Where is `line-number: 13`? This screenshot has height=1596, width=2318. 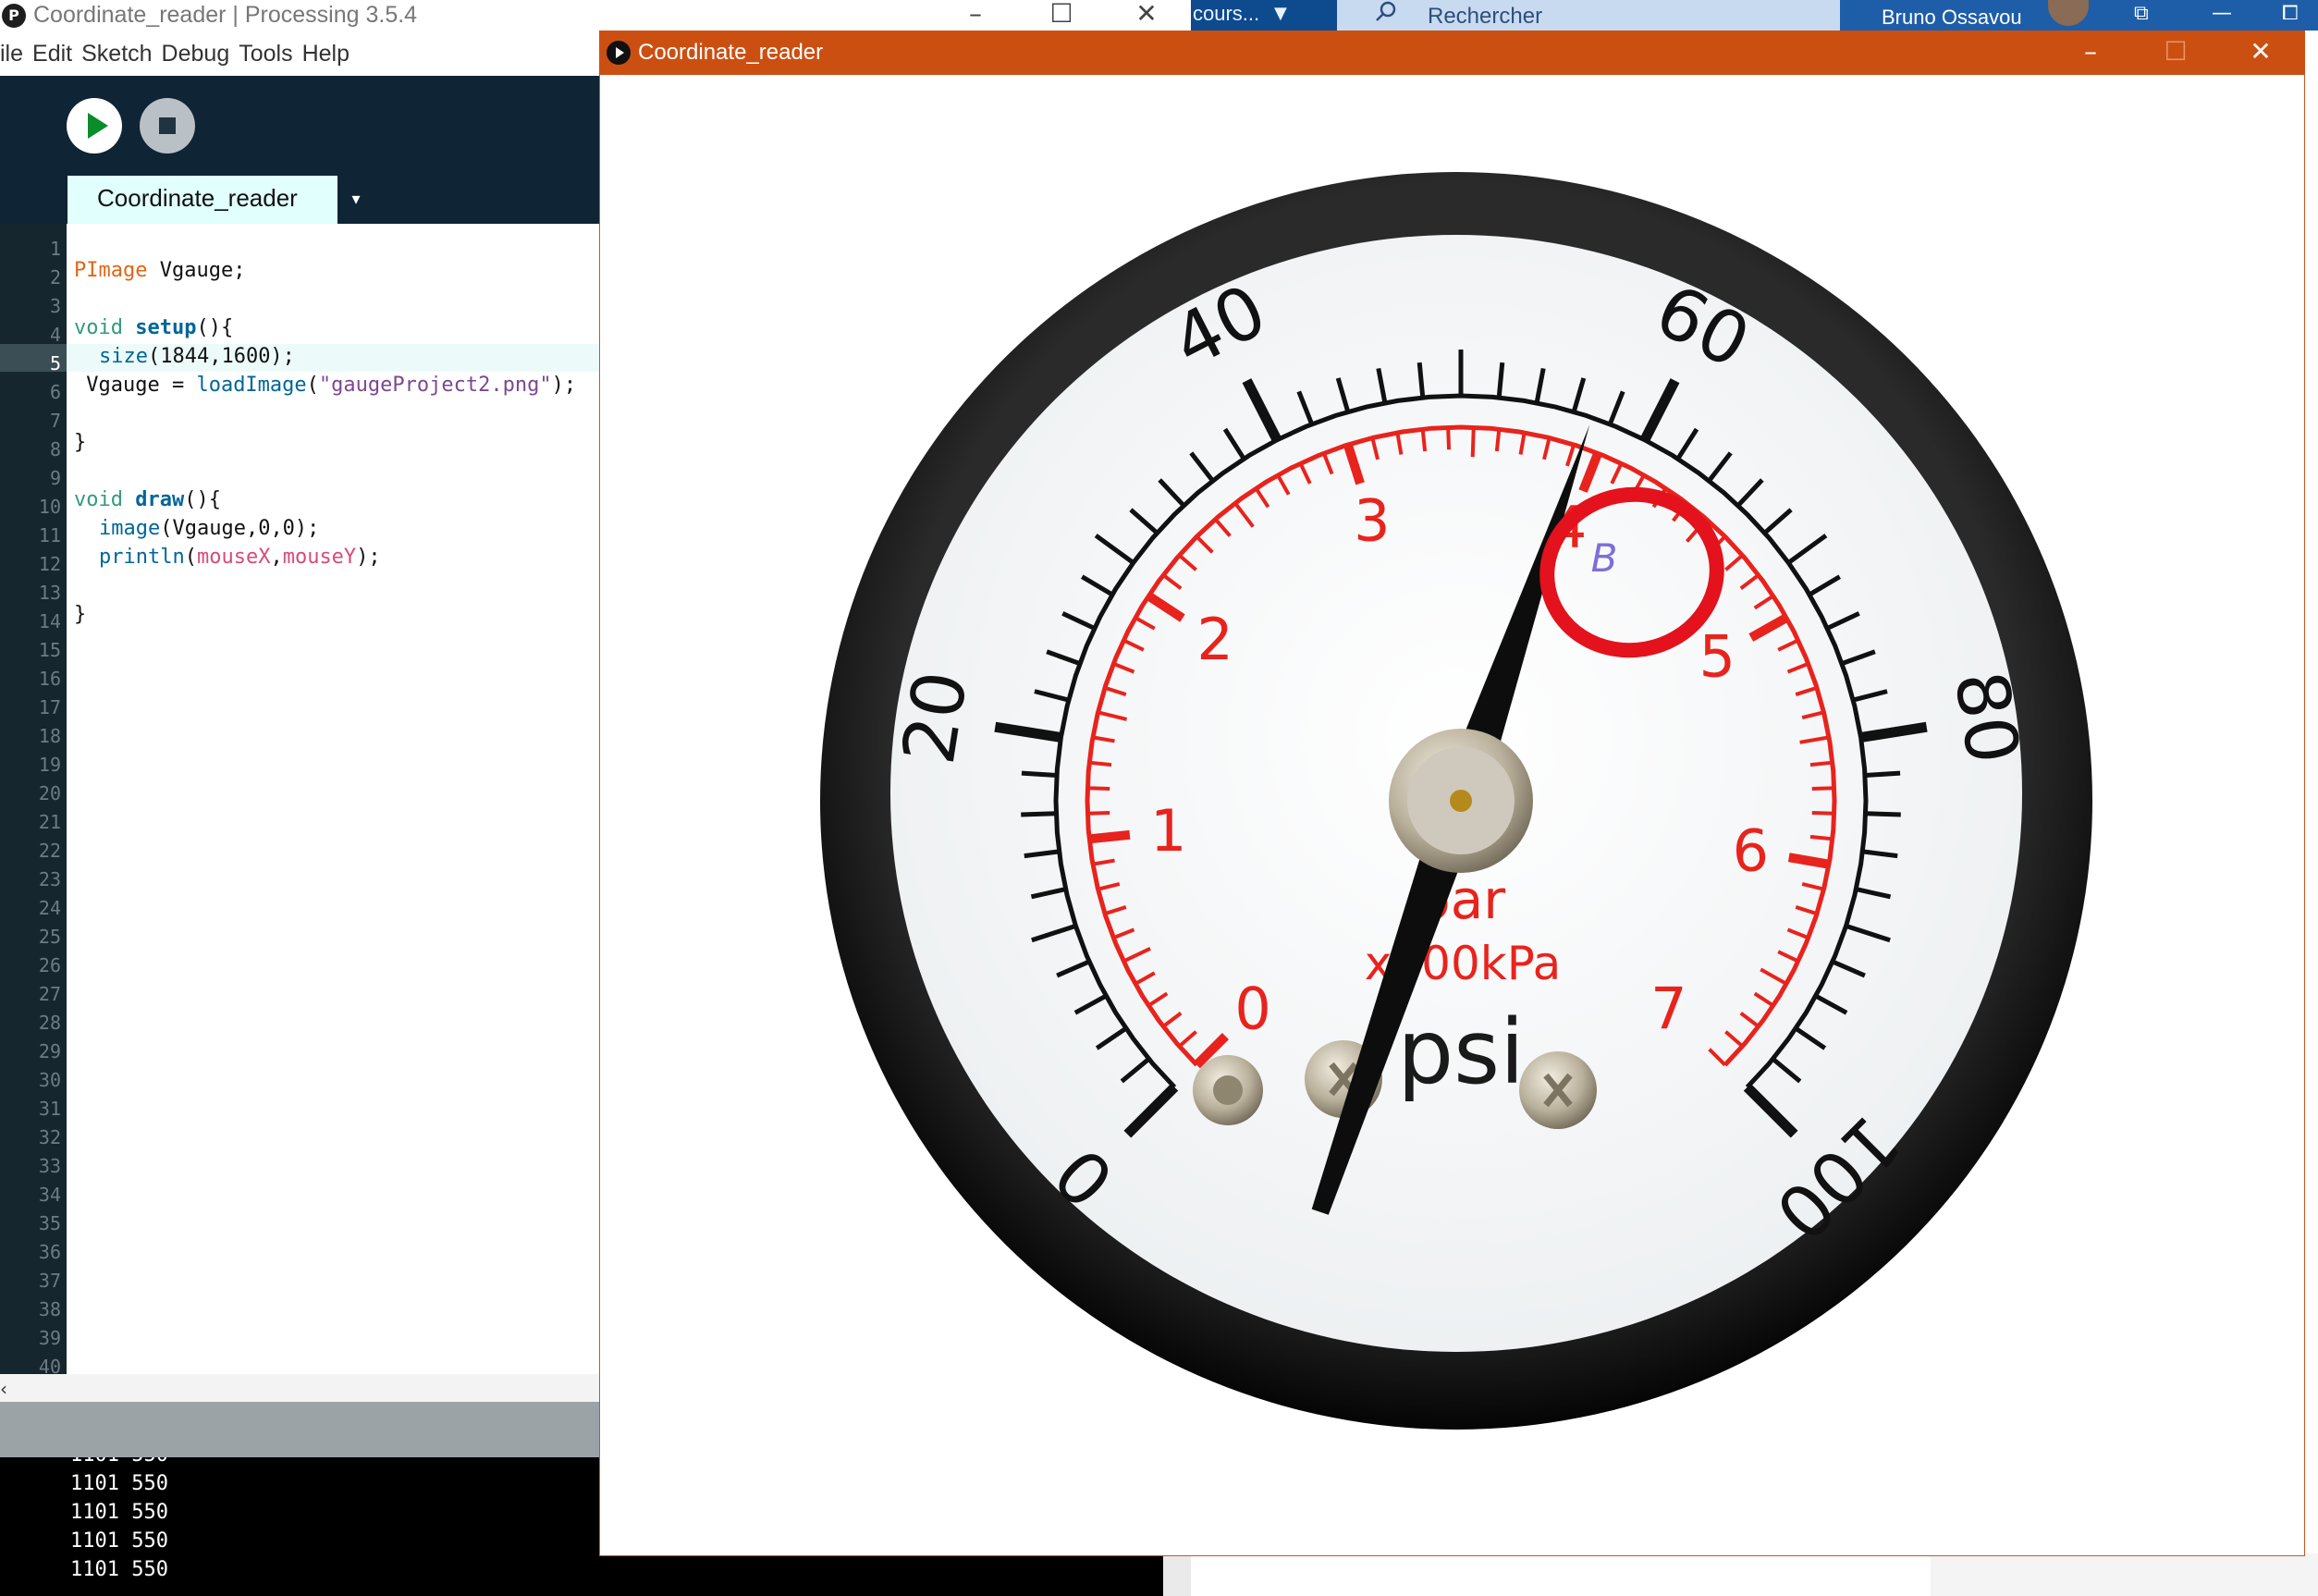 line-number: 13 is located at coordinates (49, 593).